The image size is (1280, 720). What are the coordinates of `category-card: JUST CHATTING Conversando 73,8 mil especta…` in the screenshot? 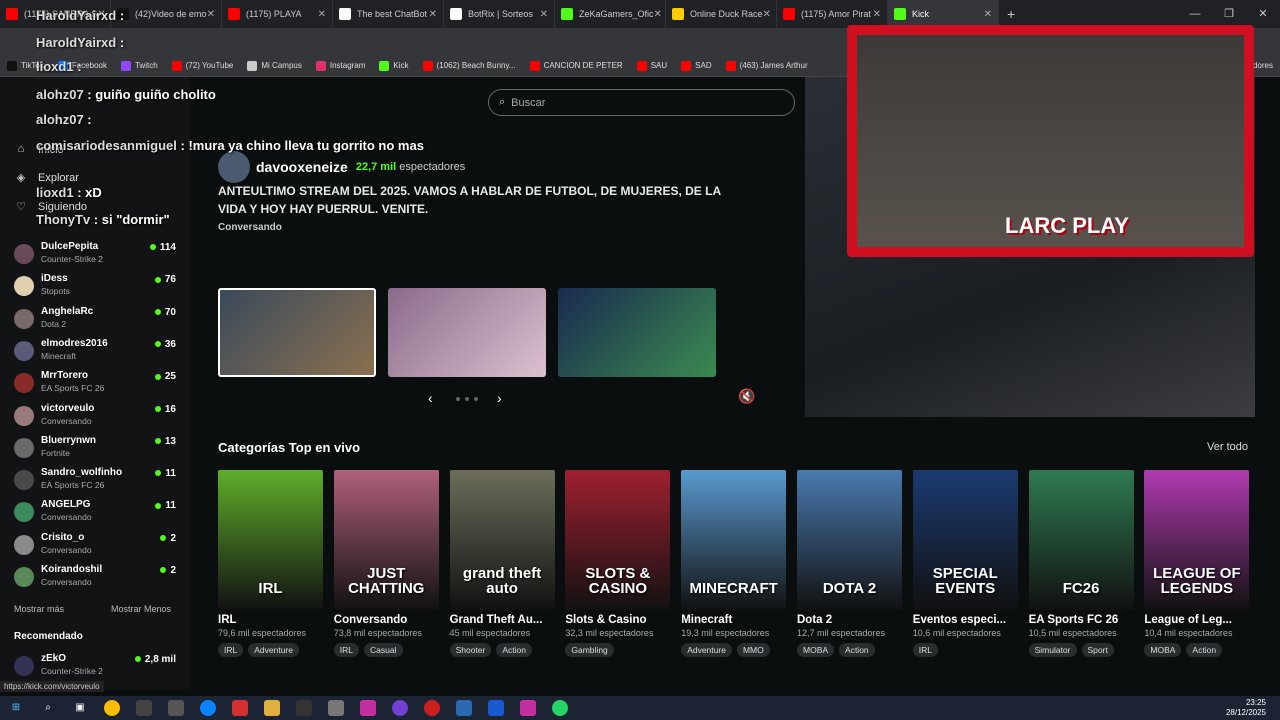 It's located at (386, 563).